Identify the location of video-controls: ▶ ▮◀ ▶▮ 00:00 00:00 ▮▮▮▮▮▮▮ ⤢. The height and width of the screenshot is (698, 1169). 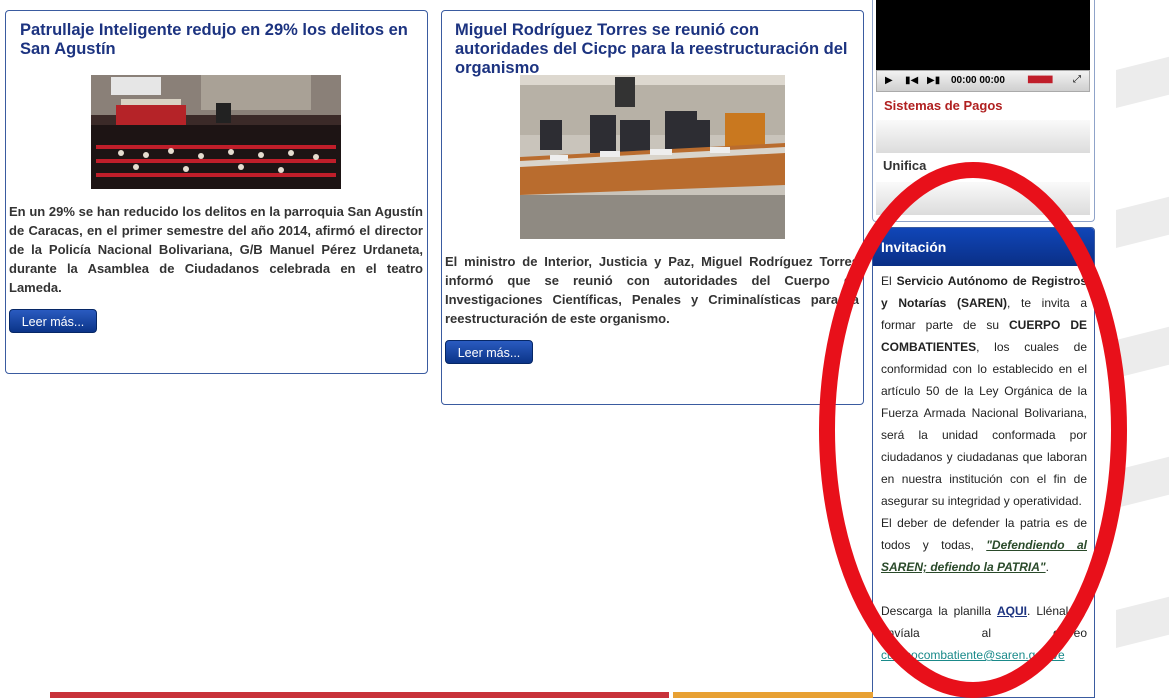
(983, 81).